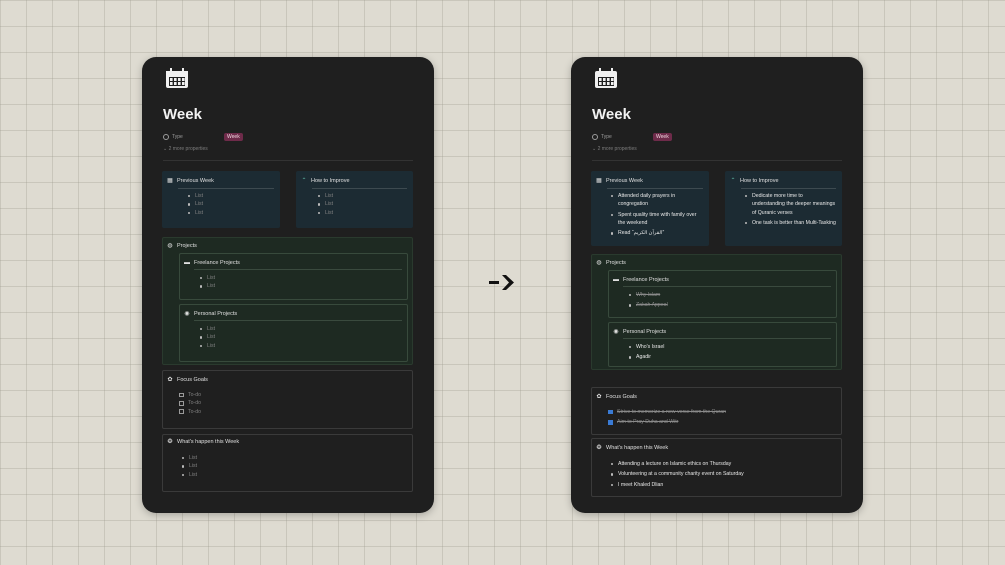 The height and width of the screenshot is (565, 1005). Describe the element at coordinates (187, 246) in the screenshot. I see `projects-title: Projects` at that location.